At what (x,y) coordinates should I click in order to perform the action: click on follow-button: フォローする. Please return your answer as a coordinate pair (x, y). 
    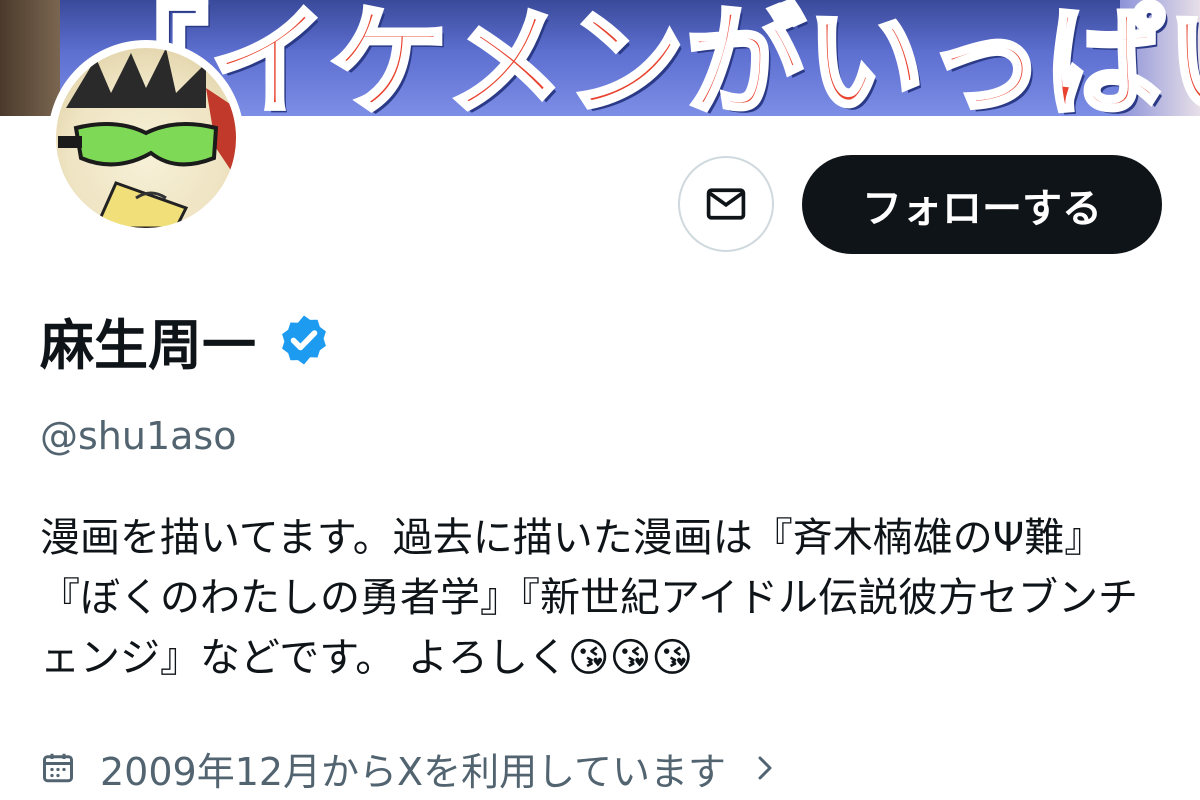
    Looking at the image, I should click on (982, 204).